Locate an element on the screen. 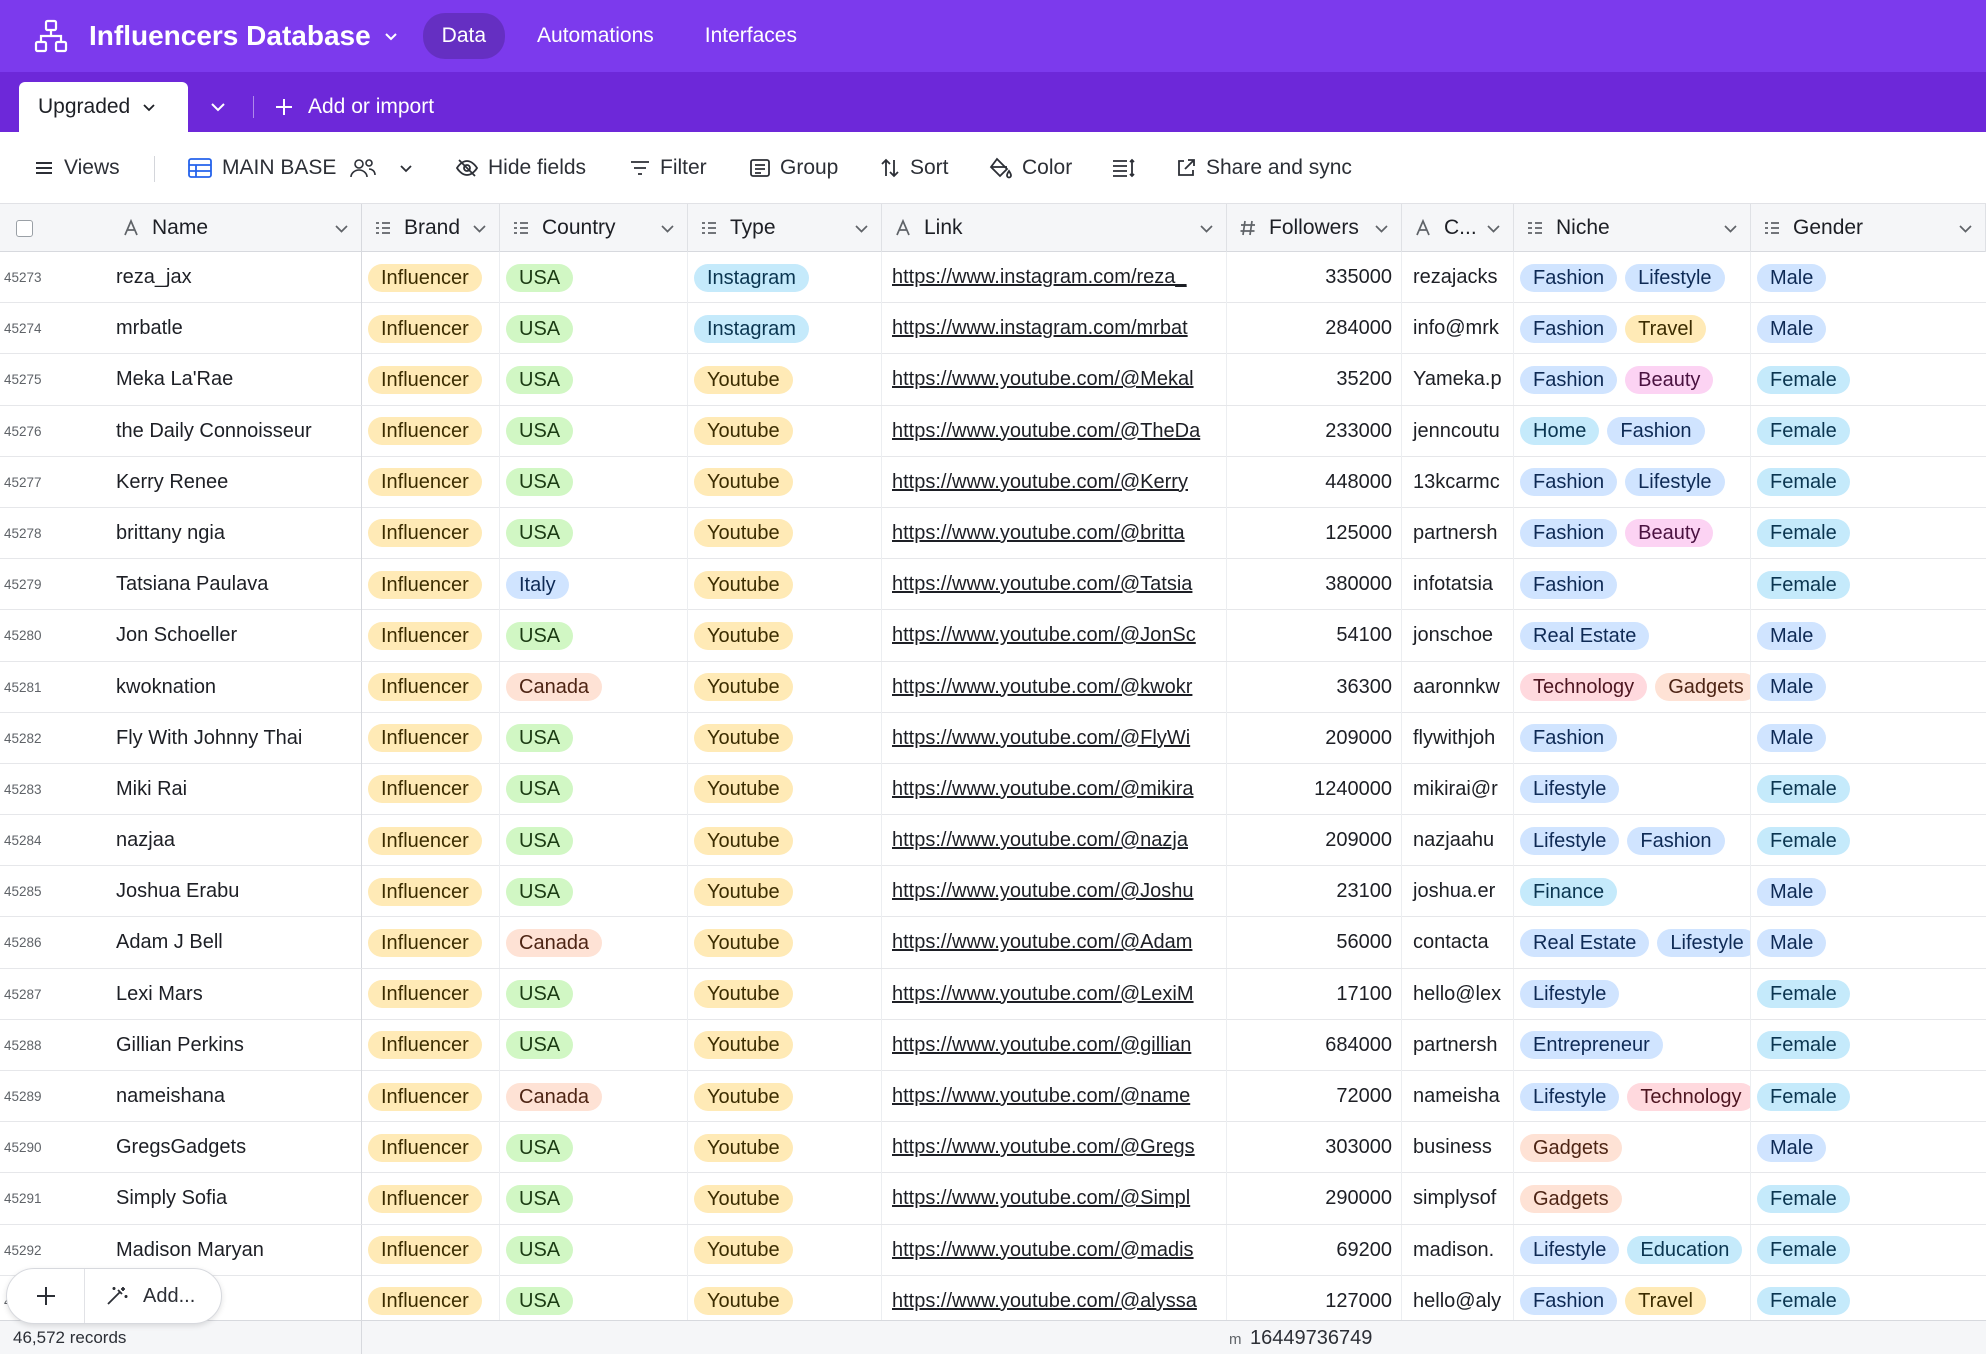 This screenshot has width=1986, height=1354. followers-cell: 209000 is located at coordinates (1314, 738).